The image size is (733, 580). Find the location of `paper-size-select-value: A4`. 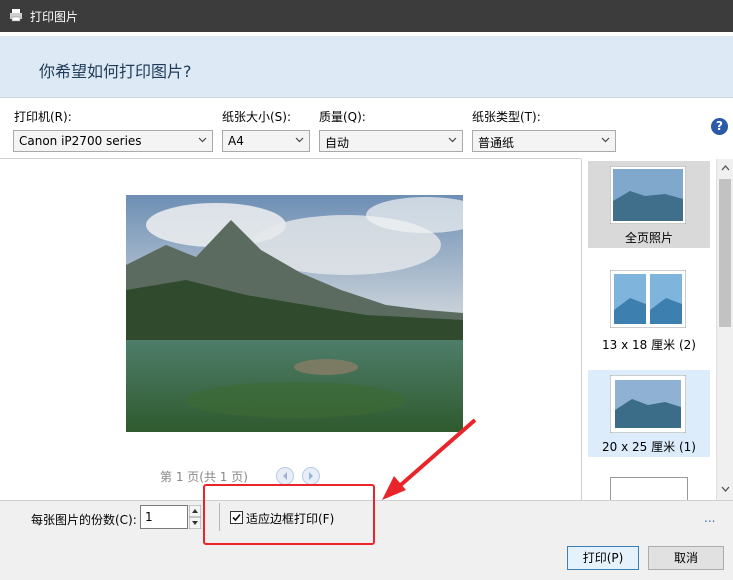

paper-size-select-value: A4 is located at coordinates (236, 141).